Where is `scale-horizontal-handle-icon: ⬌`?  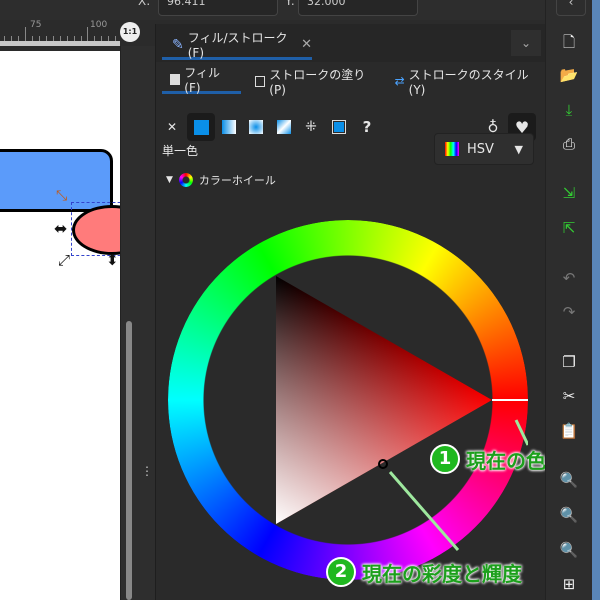 scale-horizontal-handle-icon: ⬌ is located at coordinates (60, 228).